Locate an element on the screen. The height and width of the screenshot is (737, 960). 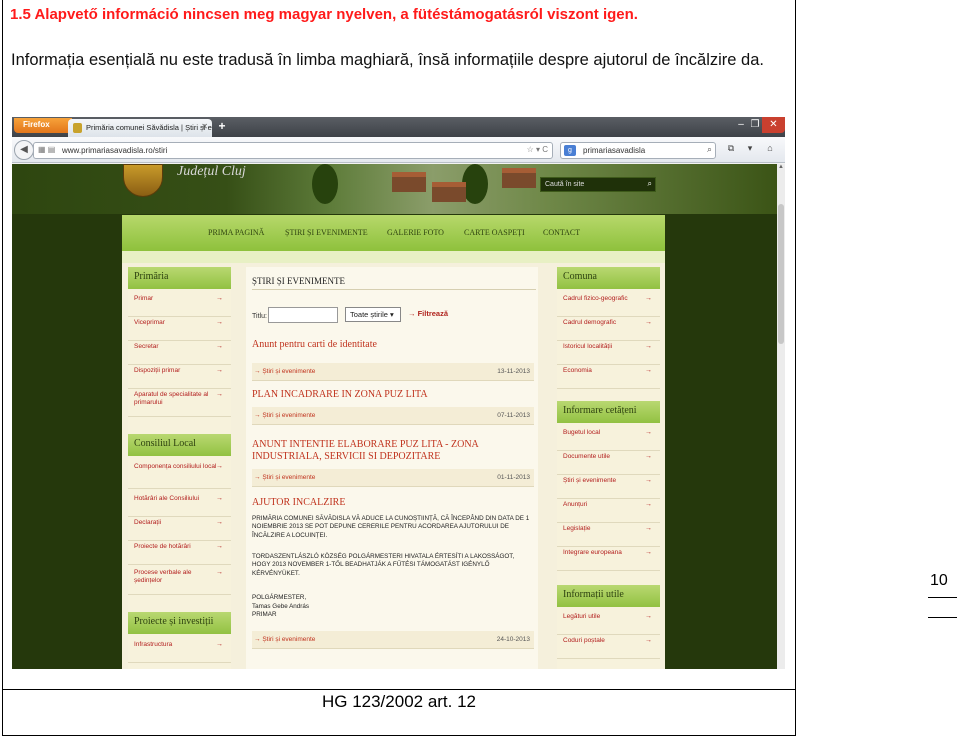
site-search-placeholder: Caută în site is located at coordinates (565, 184).